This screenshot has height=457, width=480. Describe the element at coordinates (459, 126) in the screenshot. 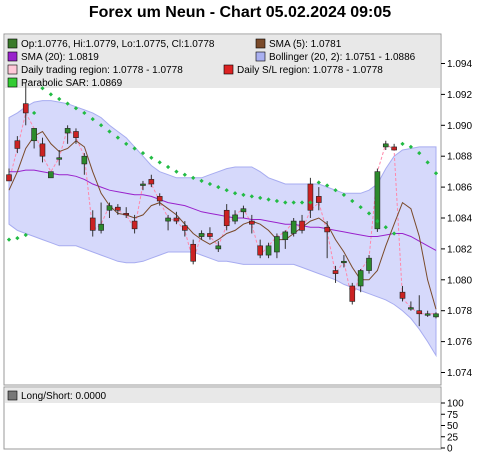

I see `y-tick-label-2: 1.090` at that location.